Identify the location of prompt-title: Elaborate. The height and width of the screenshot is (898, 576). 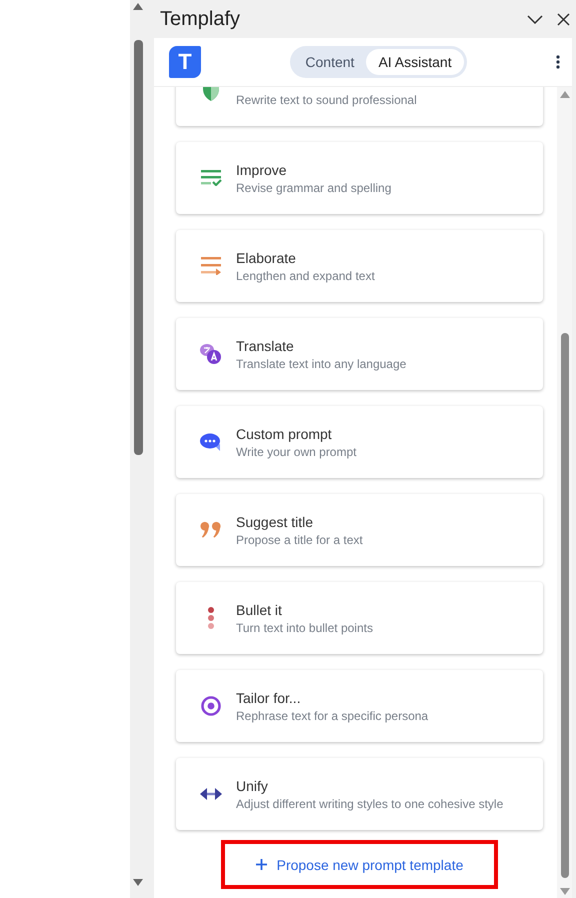
(266, 258).